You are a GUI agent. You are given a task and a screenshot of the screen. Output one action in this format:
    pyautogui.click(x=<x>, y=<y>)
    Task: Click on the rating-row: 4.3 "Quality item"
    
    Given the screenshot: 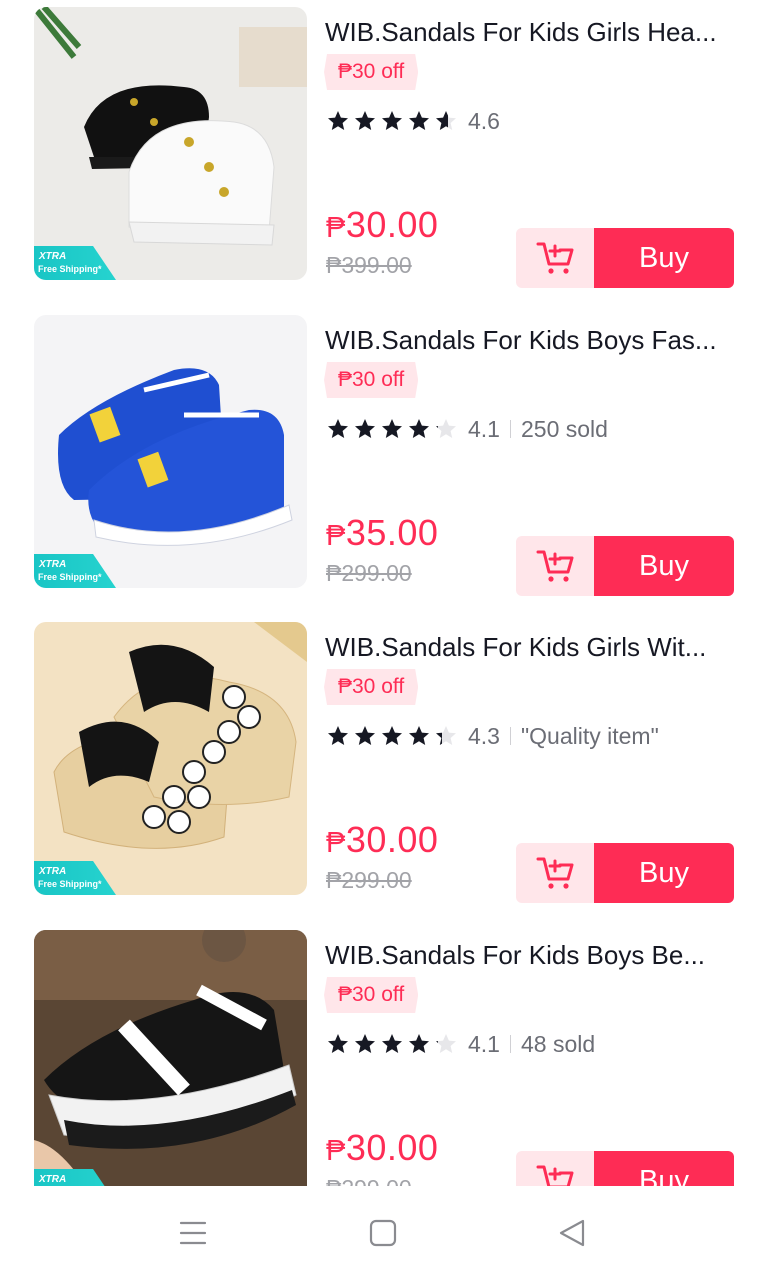 What is the action you would take?
    pyautogui.click(x=492, y=736)
    